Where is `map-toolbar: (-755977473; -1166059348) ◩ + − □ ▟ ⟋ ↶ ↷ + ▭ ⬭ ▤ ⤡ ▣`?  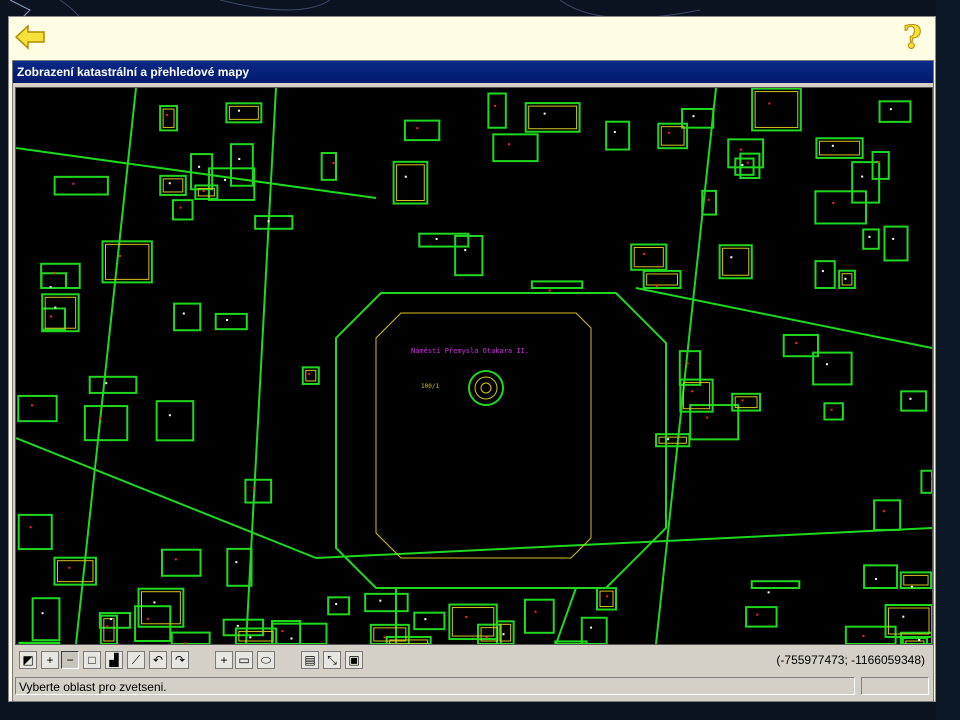 map-toolbar: (-755977473; -1166059348) ◩ + − □ ▟ ⟋ ↶ ↷ + ▭ ⬭ ▤ ⤡ ▣ is located at coordinates (473, 661).